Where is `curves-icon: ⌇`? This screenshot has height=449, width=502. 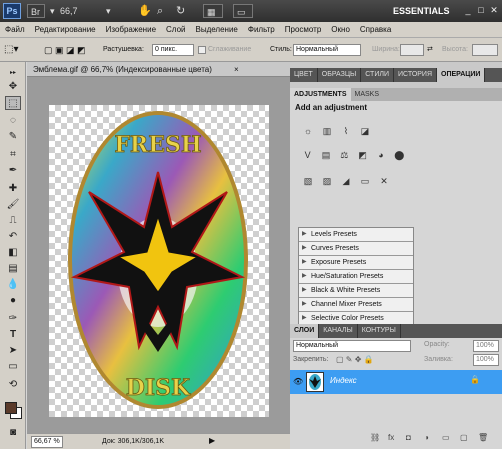
curves-icon: ⌇ is located at coordinates (346, 131).